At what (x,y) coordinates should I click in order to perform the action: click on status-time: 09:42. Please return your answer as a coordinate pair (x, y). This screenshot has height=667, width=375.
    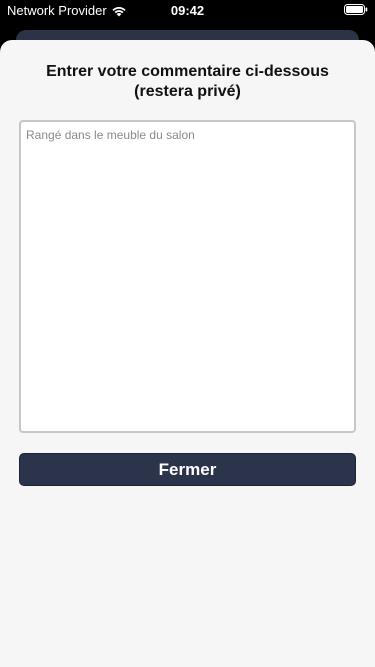
    Looking at the image, I should click on (187, 10).